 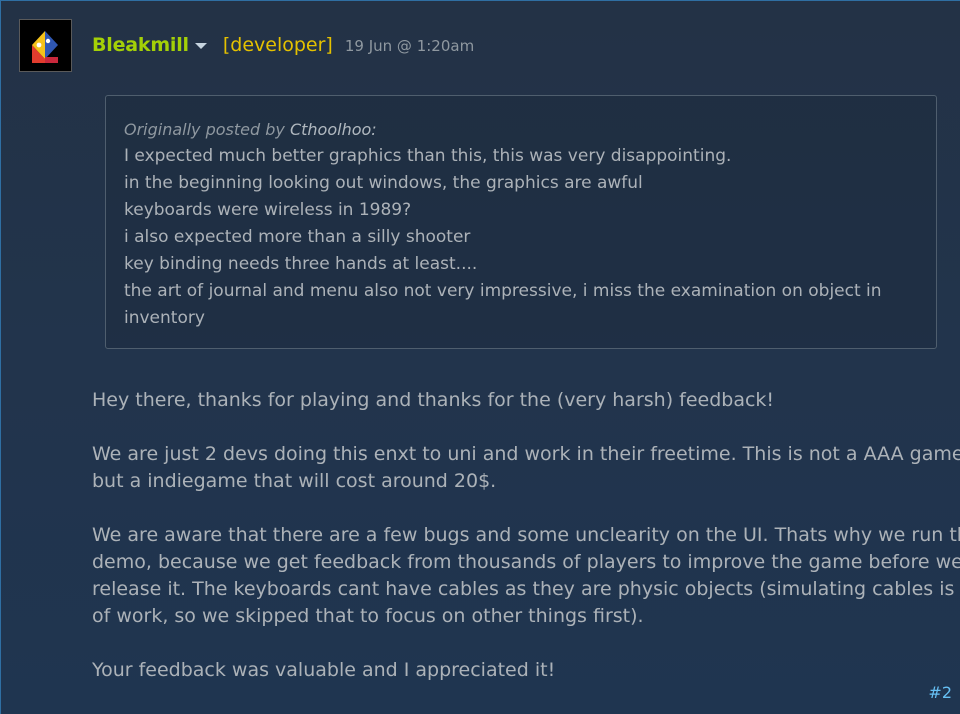 What do you see at coordinates (268, 210) in the screenshot?
I see `quote-line: keyboards were wireless in 1989?` at bounding box center [268, 210].